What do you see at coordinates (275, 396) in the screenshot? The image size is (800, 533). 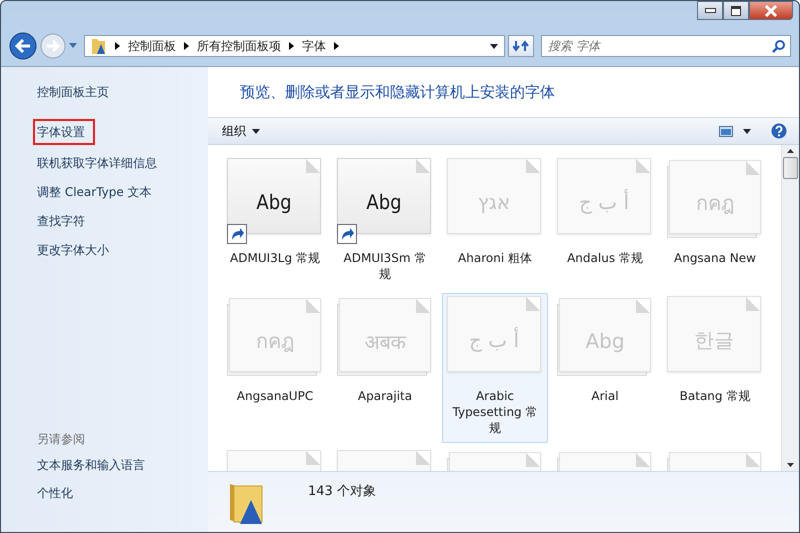 I see `font-name: AngsanaUPC` at bounding box center [275, 396].